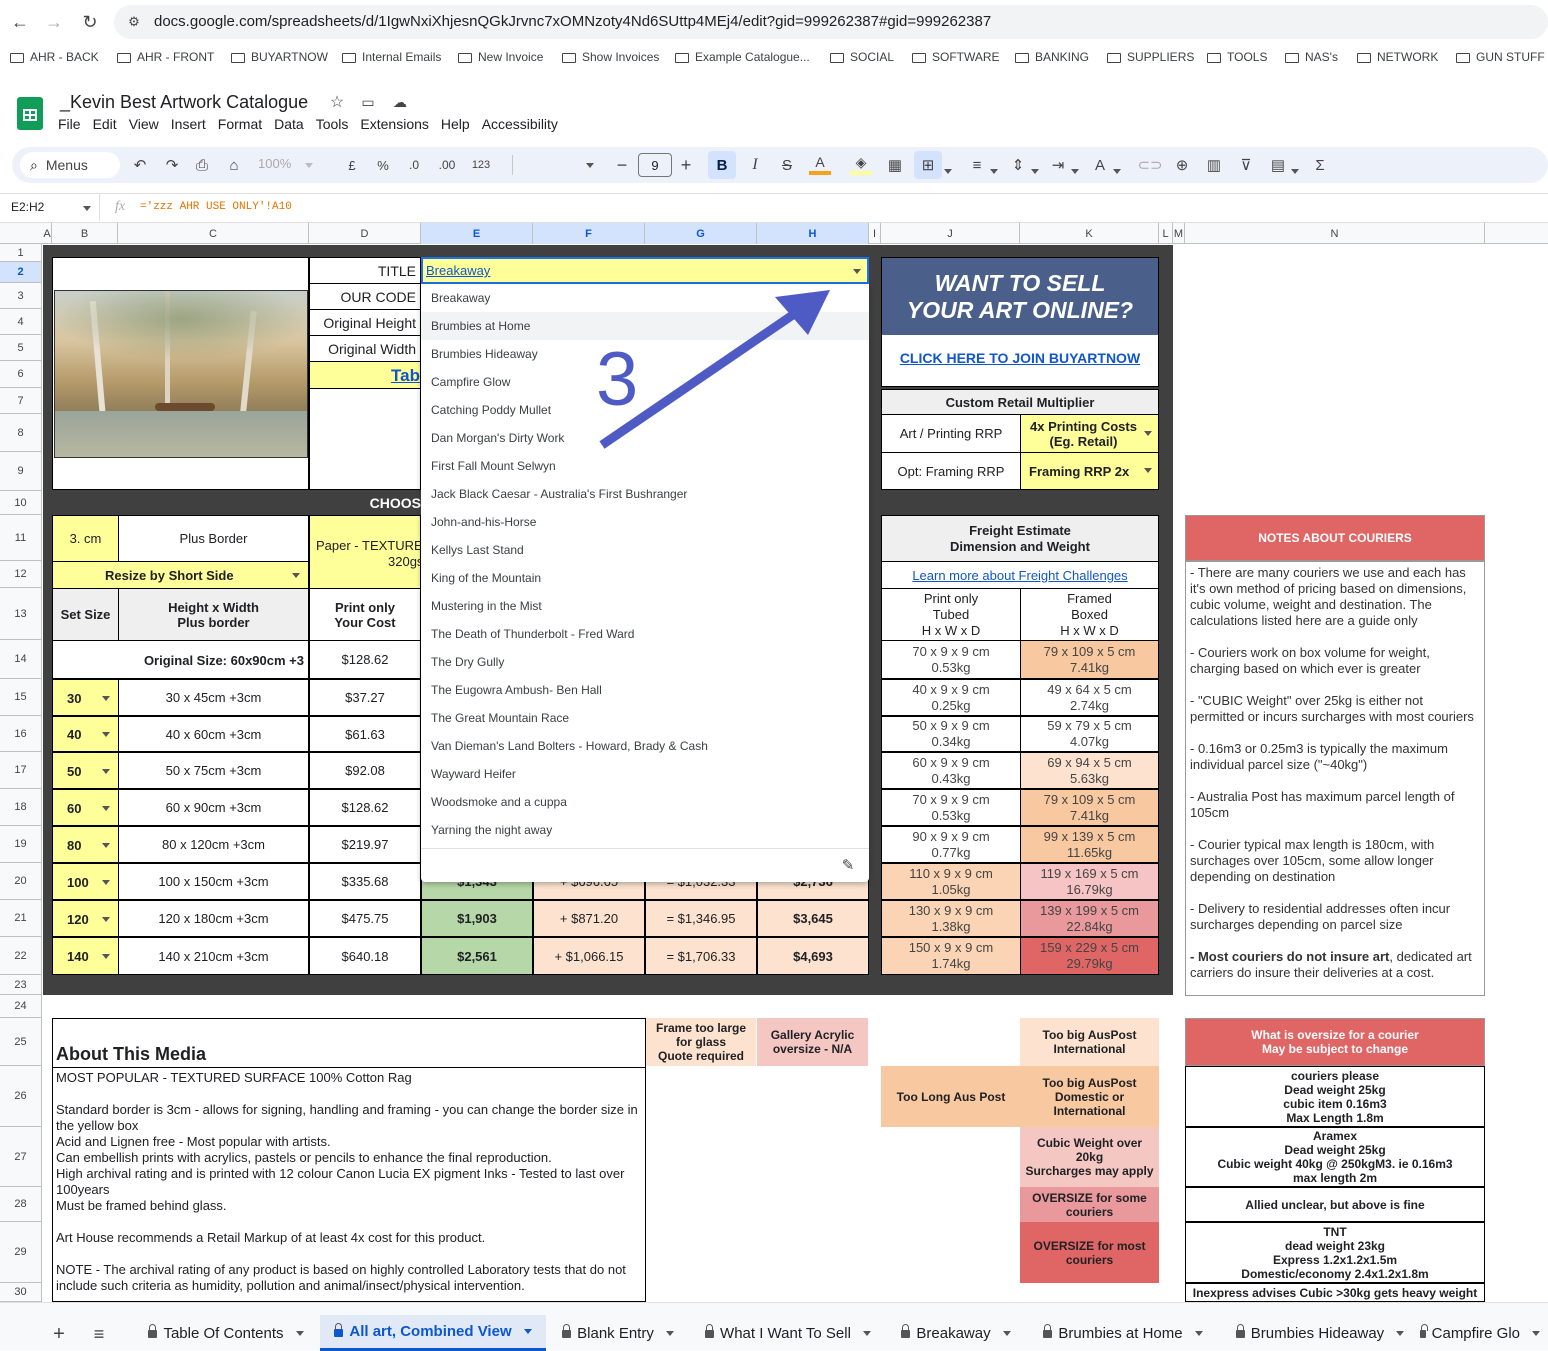 The width and height of the screenshot is (1548, 1351). I want to click on row-header-10: 10, so click(20, 503).